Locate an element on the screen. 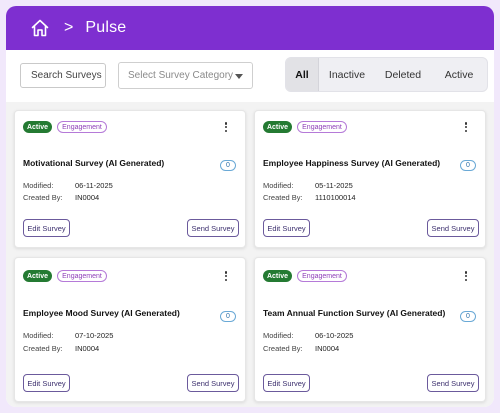  tab-inactive: Inactive is located at coordinates (347, 74).